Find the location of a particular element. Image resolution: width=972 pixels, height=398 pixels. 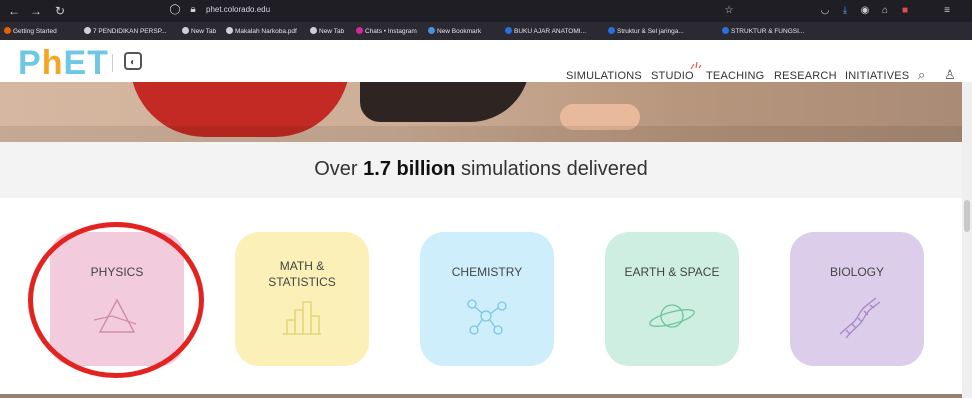

firefox-icon is located at coordinates (7, 30).